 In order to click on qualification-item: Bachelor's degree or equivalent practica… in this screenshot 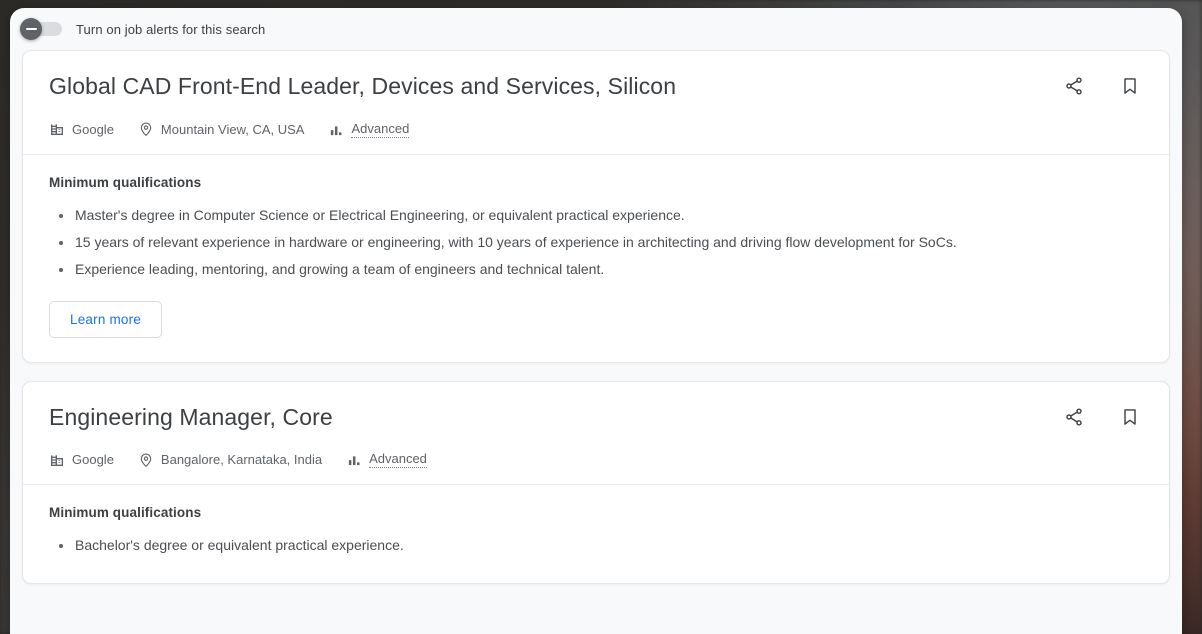, I will do `click(597, 545)`.